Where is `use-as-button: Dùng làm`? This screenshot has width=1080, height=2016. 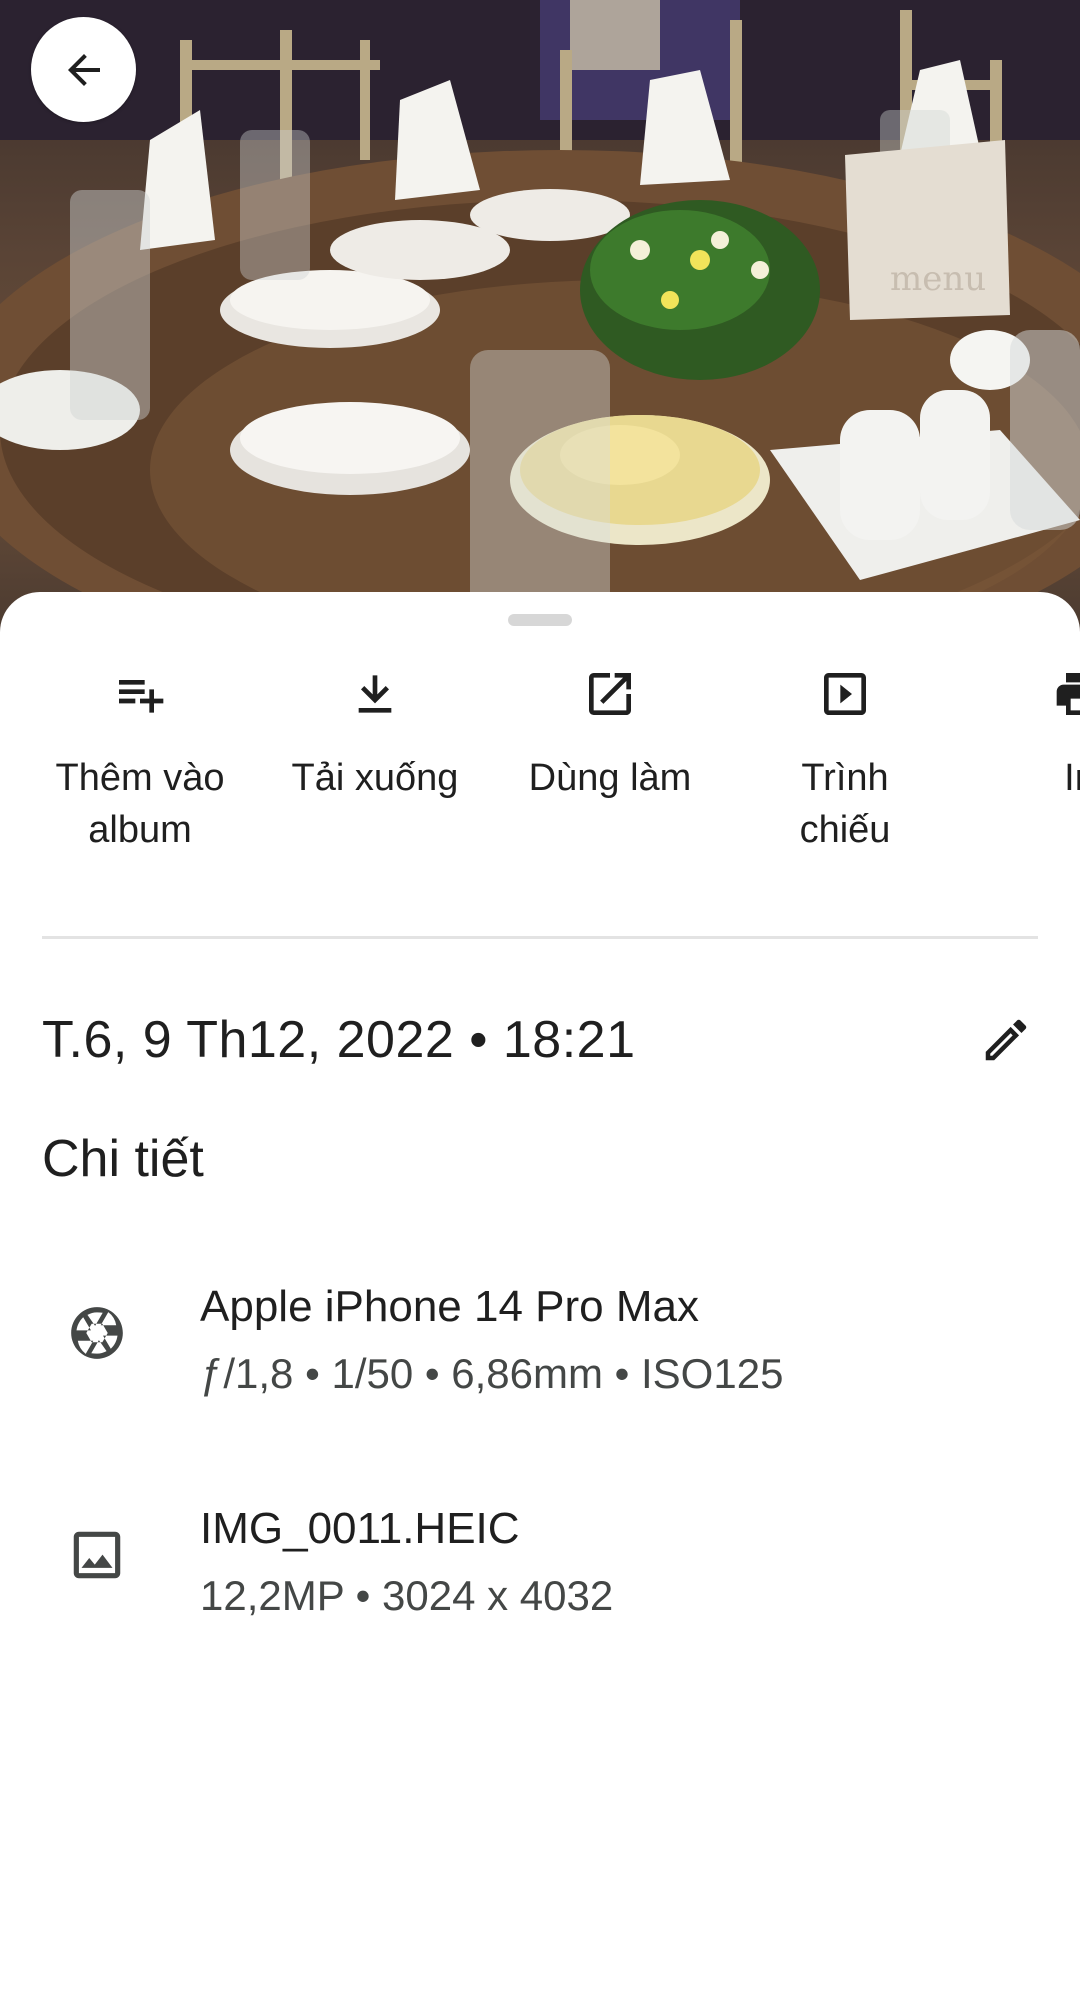
use-as-button: Dùng làm is located at coordinates (610, 767).